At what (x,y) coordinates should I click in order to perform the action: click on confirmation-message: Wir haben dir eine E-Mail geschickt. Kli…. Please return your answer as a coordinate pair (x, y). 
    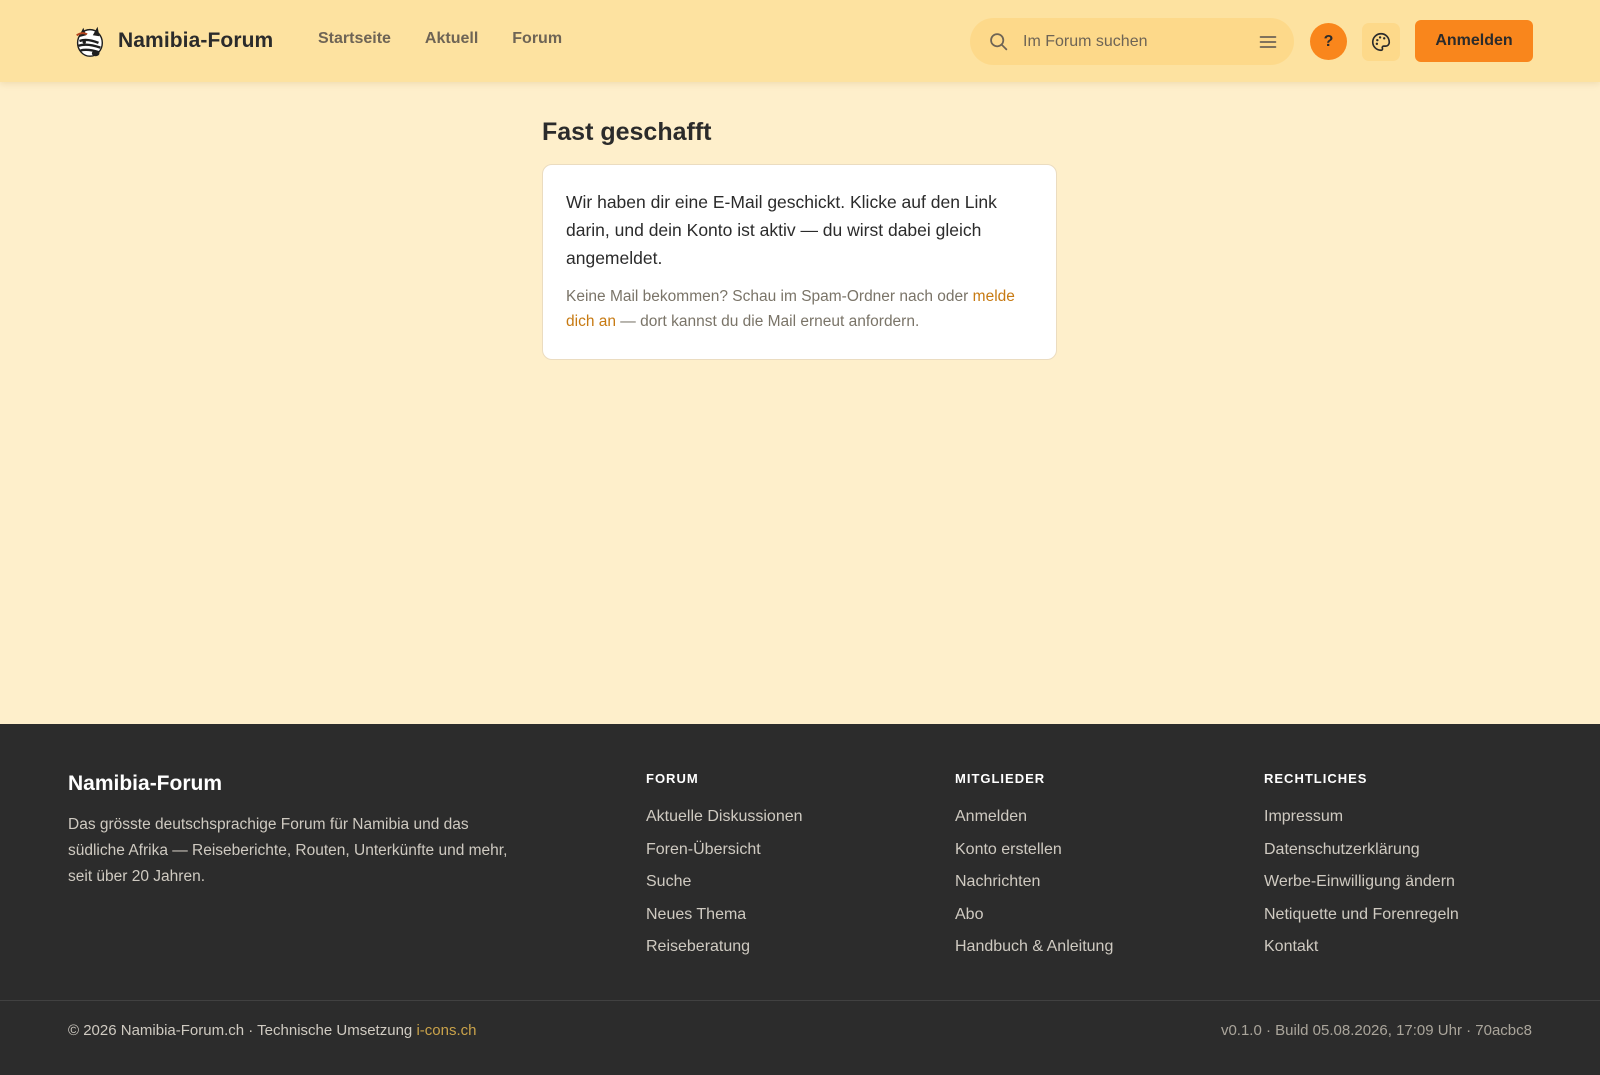
    Looking at the image, I should click on (781, 230).